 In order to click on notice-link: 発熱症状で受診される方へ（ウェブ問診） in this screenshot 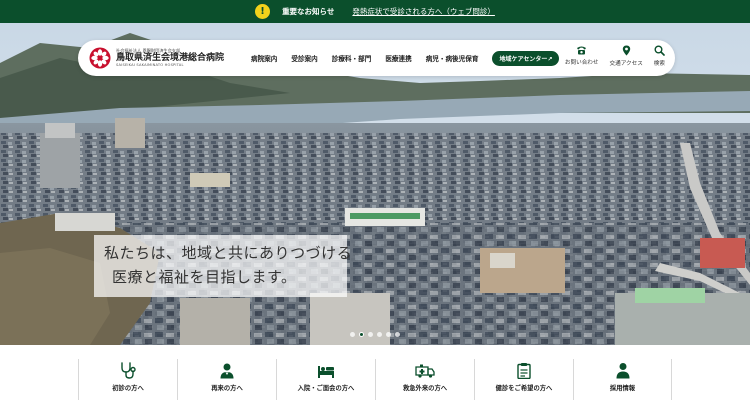, I will do `click(423, 11)`.